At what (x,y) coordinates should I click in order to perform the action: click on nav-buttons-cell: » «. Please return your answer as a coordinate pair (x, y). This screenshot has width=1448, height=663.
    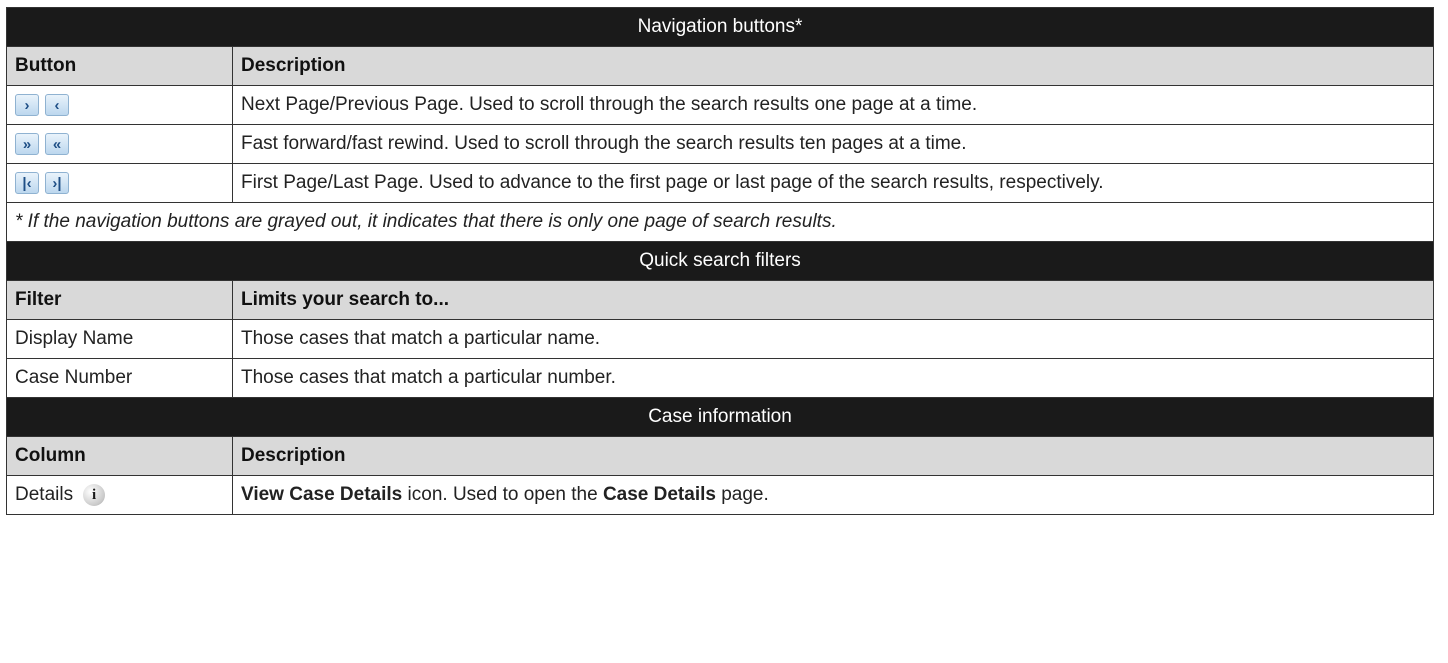
    Looking at the image, I should click on (119, 144).